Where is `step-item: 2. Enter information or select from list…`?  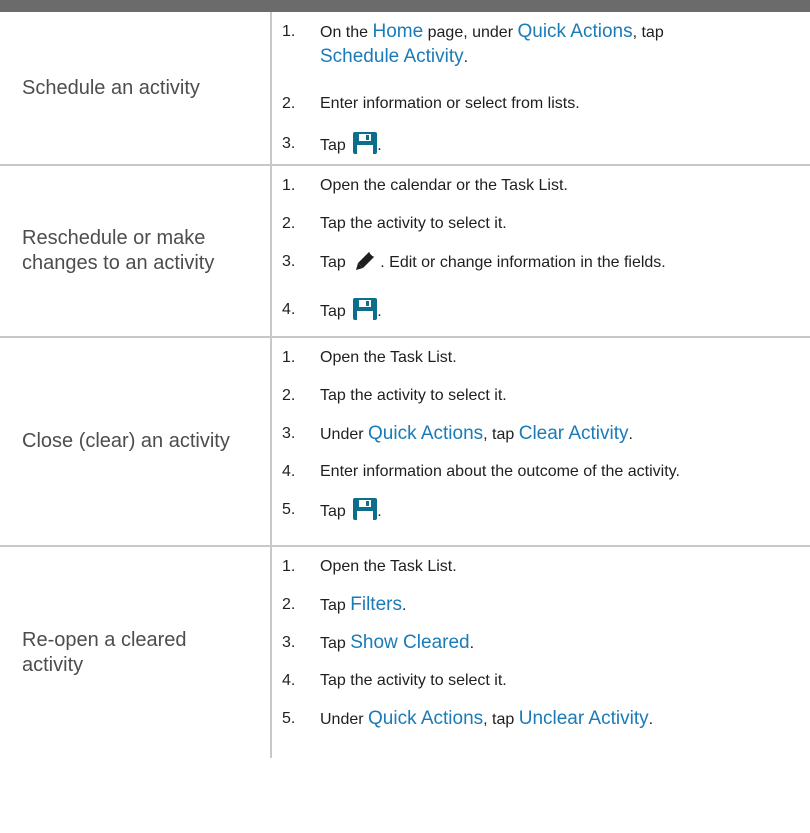
step-item: 2. Enter information or select from list… is located at coordinates (431, 103).